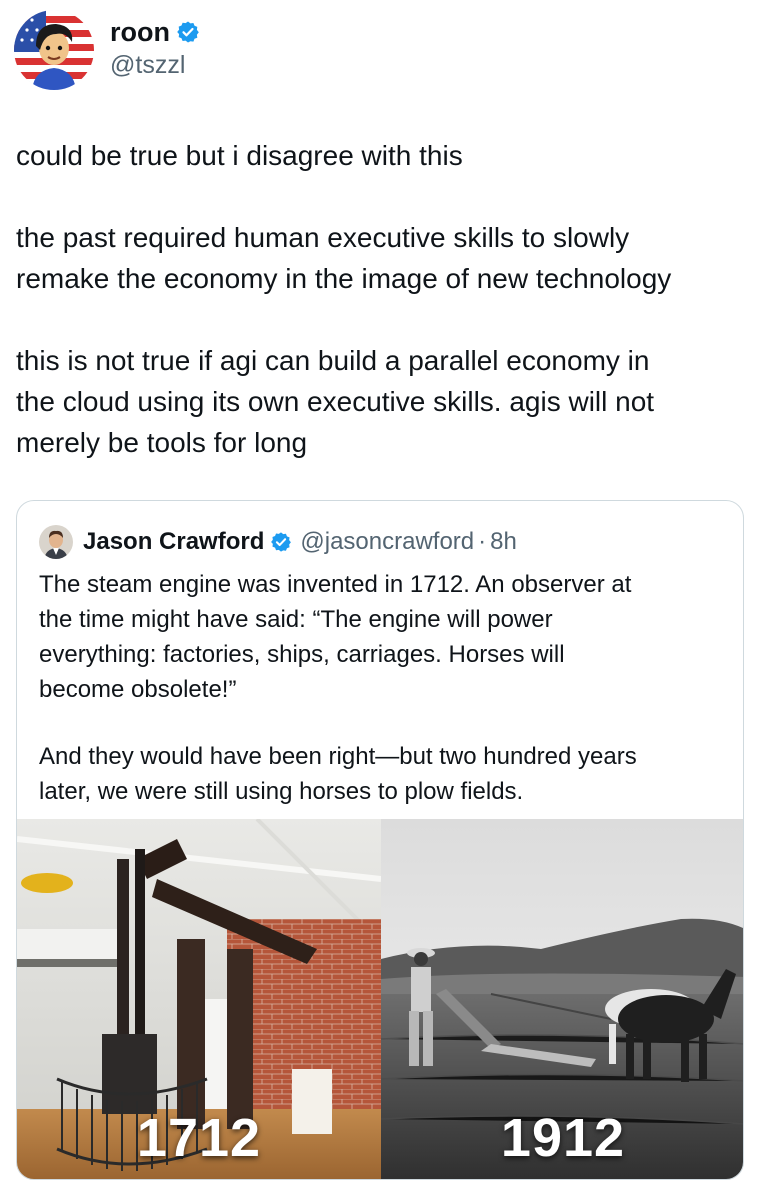 This screenshot has height=1200, width=760. I want to click on post-line: merely be tools for long, so click(162, 442).